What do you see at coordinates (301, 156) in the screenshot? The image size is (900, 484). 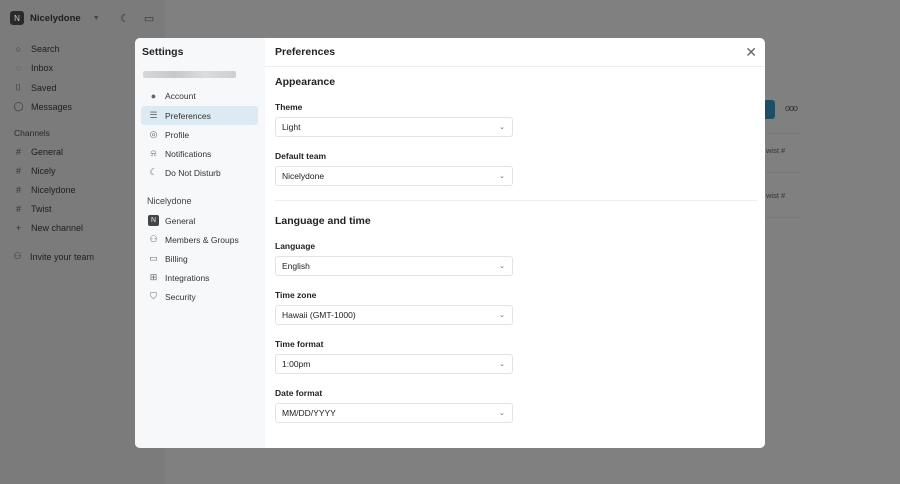 I see `default-team-label: Default team` at bounding box center [301, 156].